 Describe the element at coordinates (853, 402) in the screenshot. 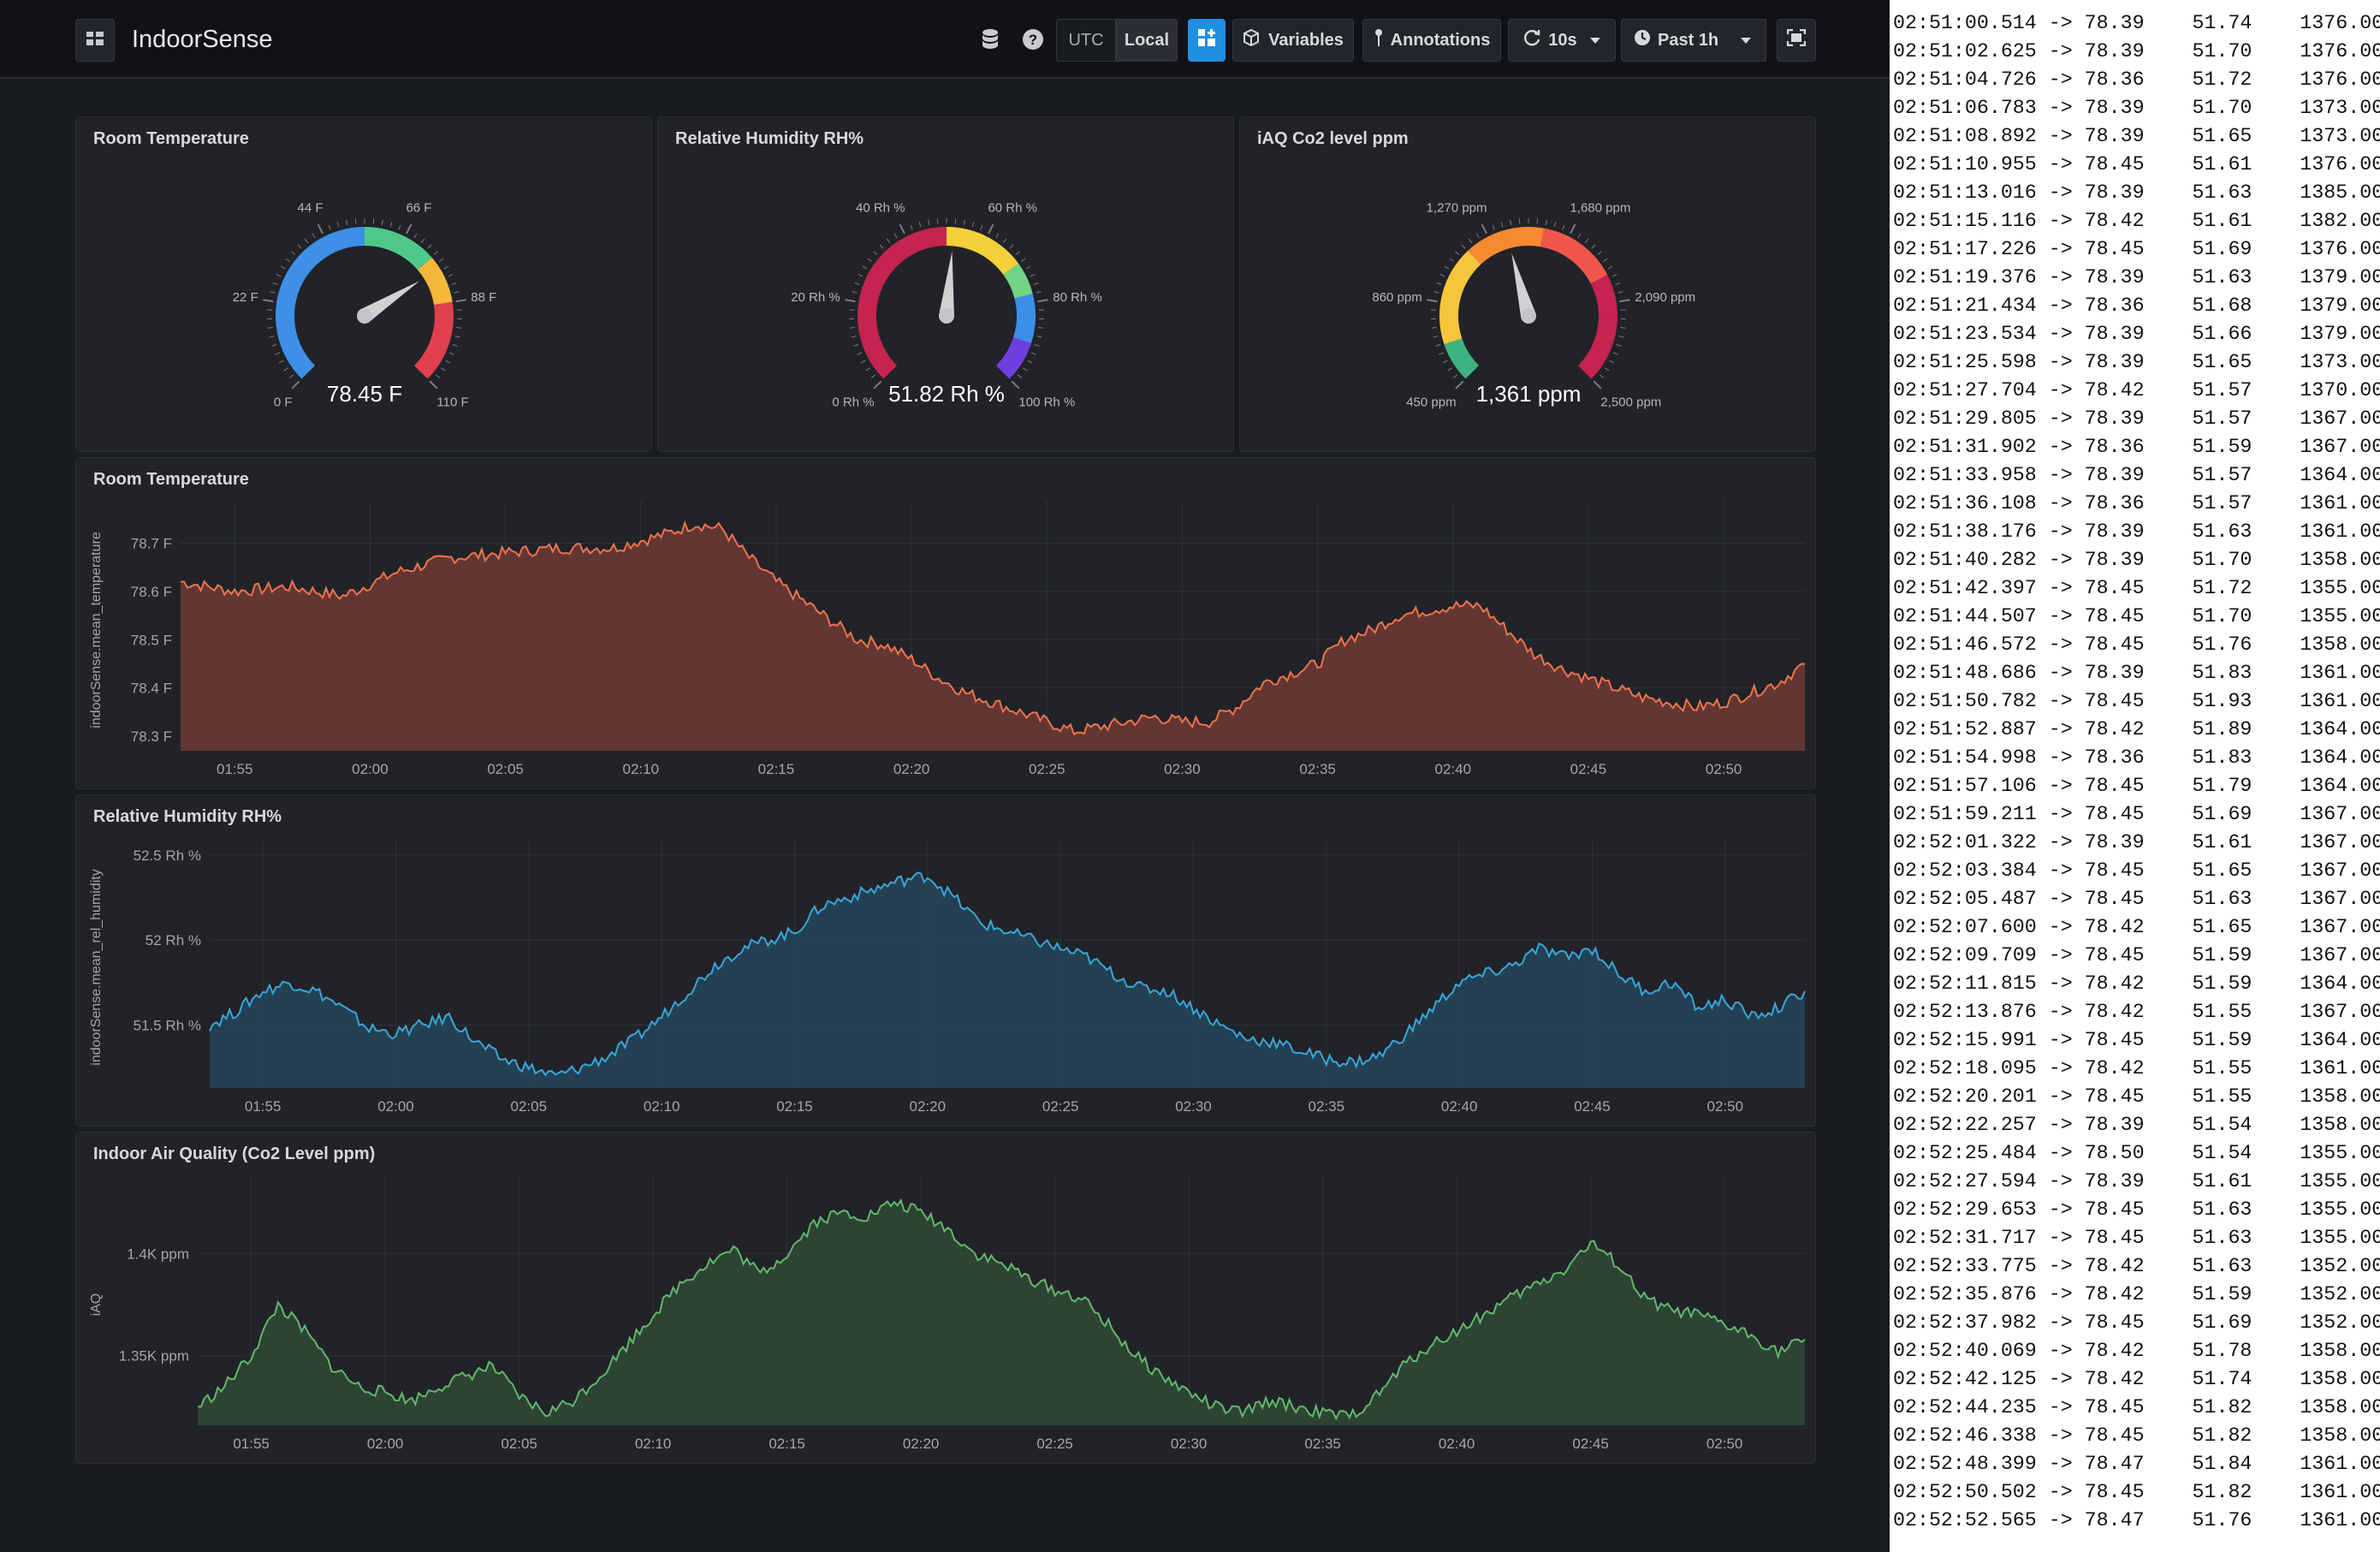

I see `gauge-tick-label: 0 Rh %` at that location.